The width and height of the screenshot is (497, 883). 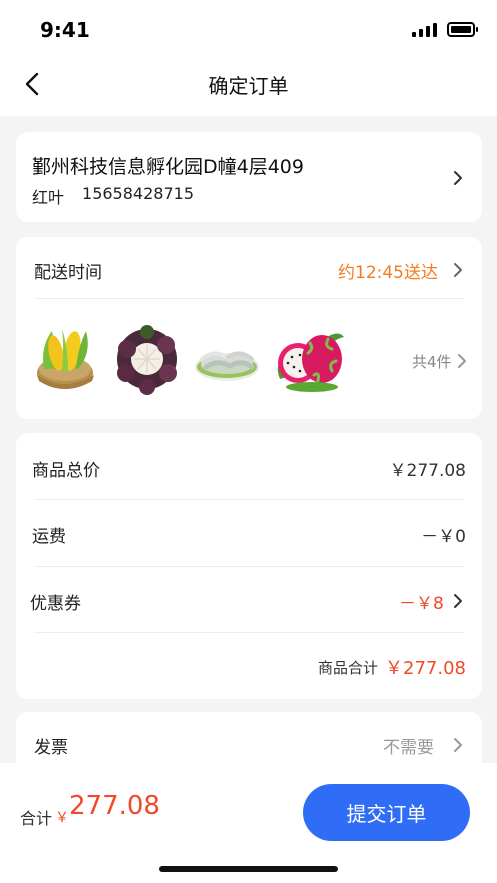 What do you see at coordinates (348, 668) in the screenshot?
I see `sum-label: 商品合计` at bounding box center [348, 668].